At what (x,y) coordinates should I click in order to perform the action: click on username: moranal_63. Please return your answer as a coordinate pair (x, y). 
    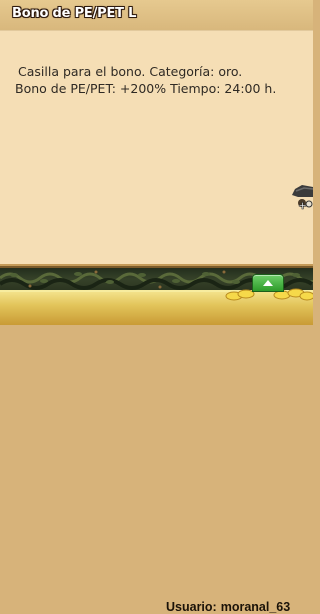
    Looking at the image, I should click on (255, 607).